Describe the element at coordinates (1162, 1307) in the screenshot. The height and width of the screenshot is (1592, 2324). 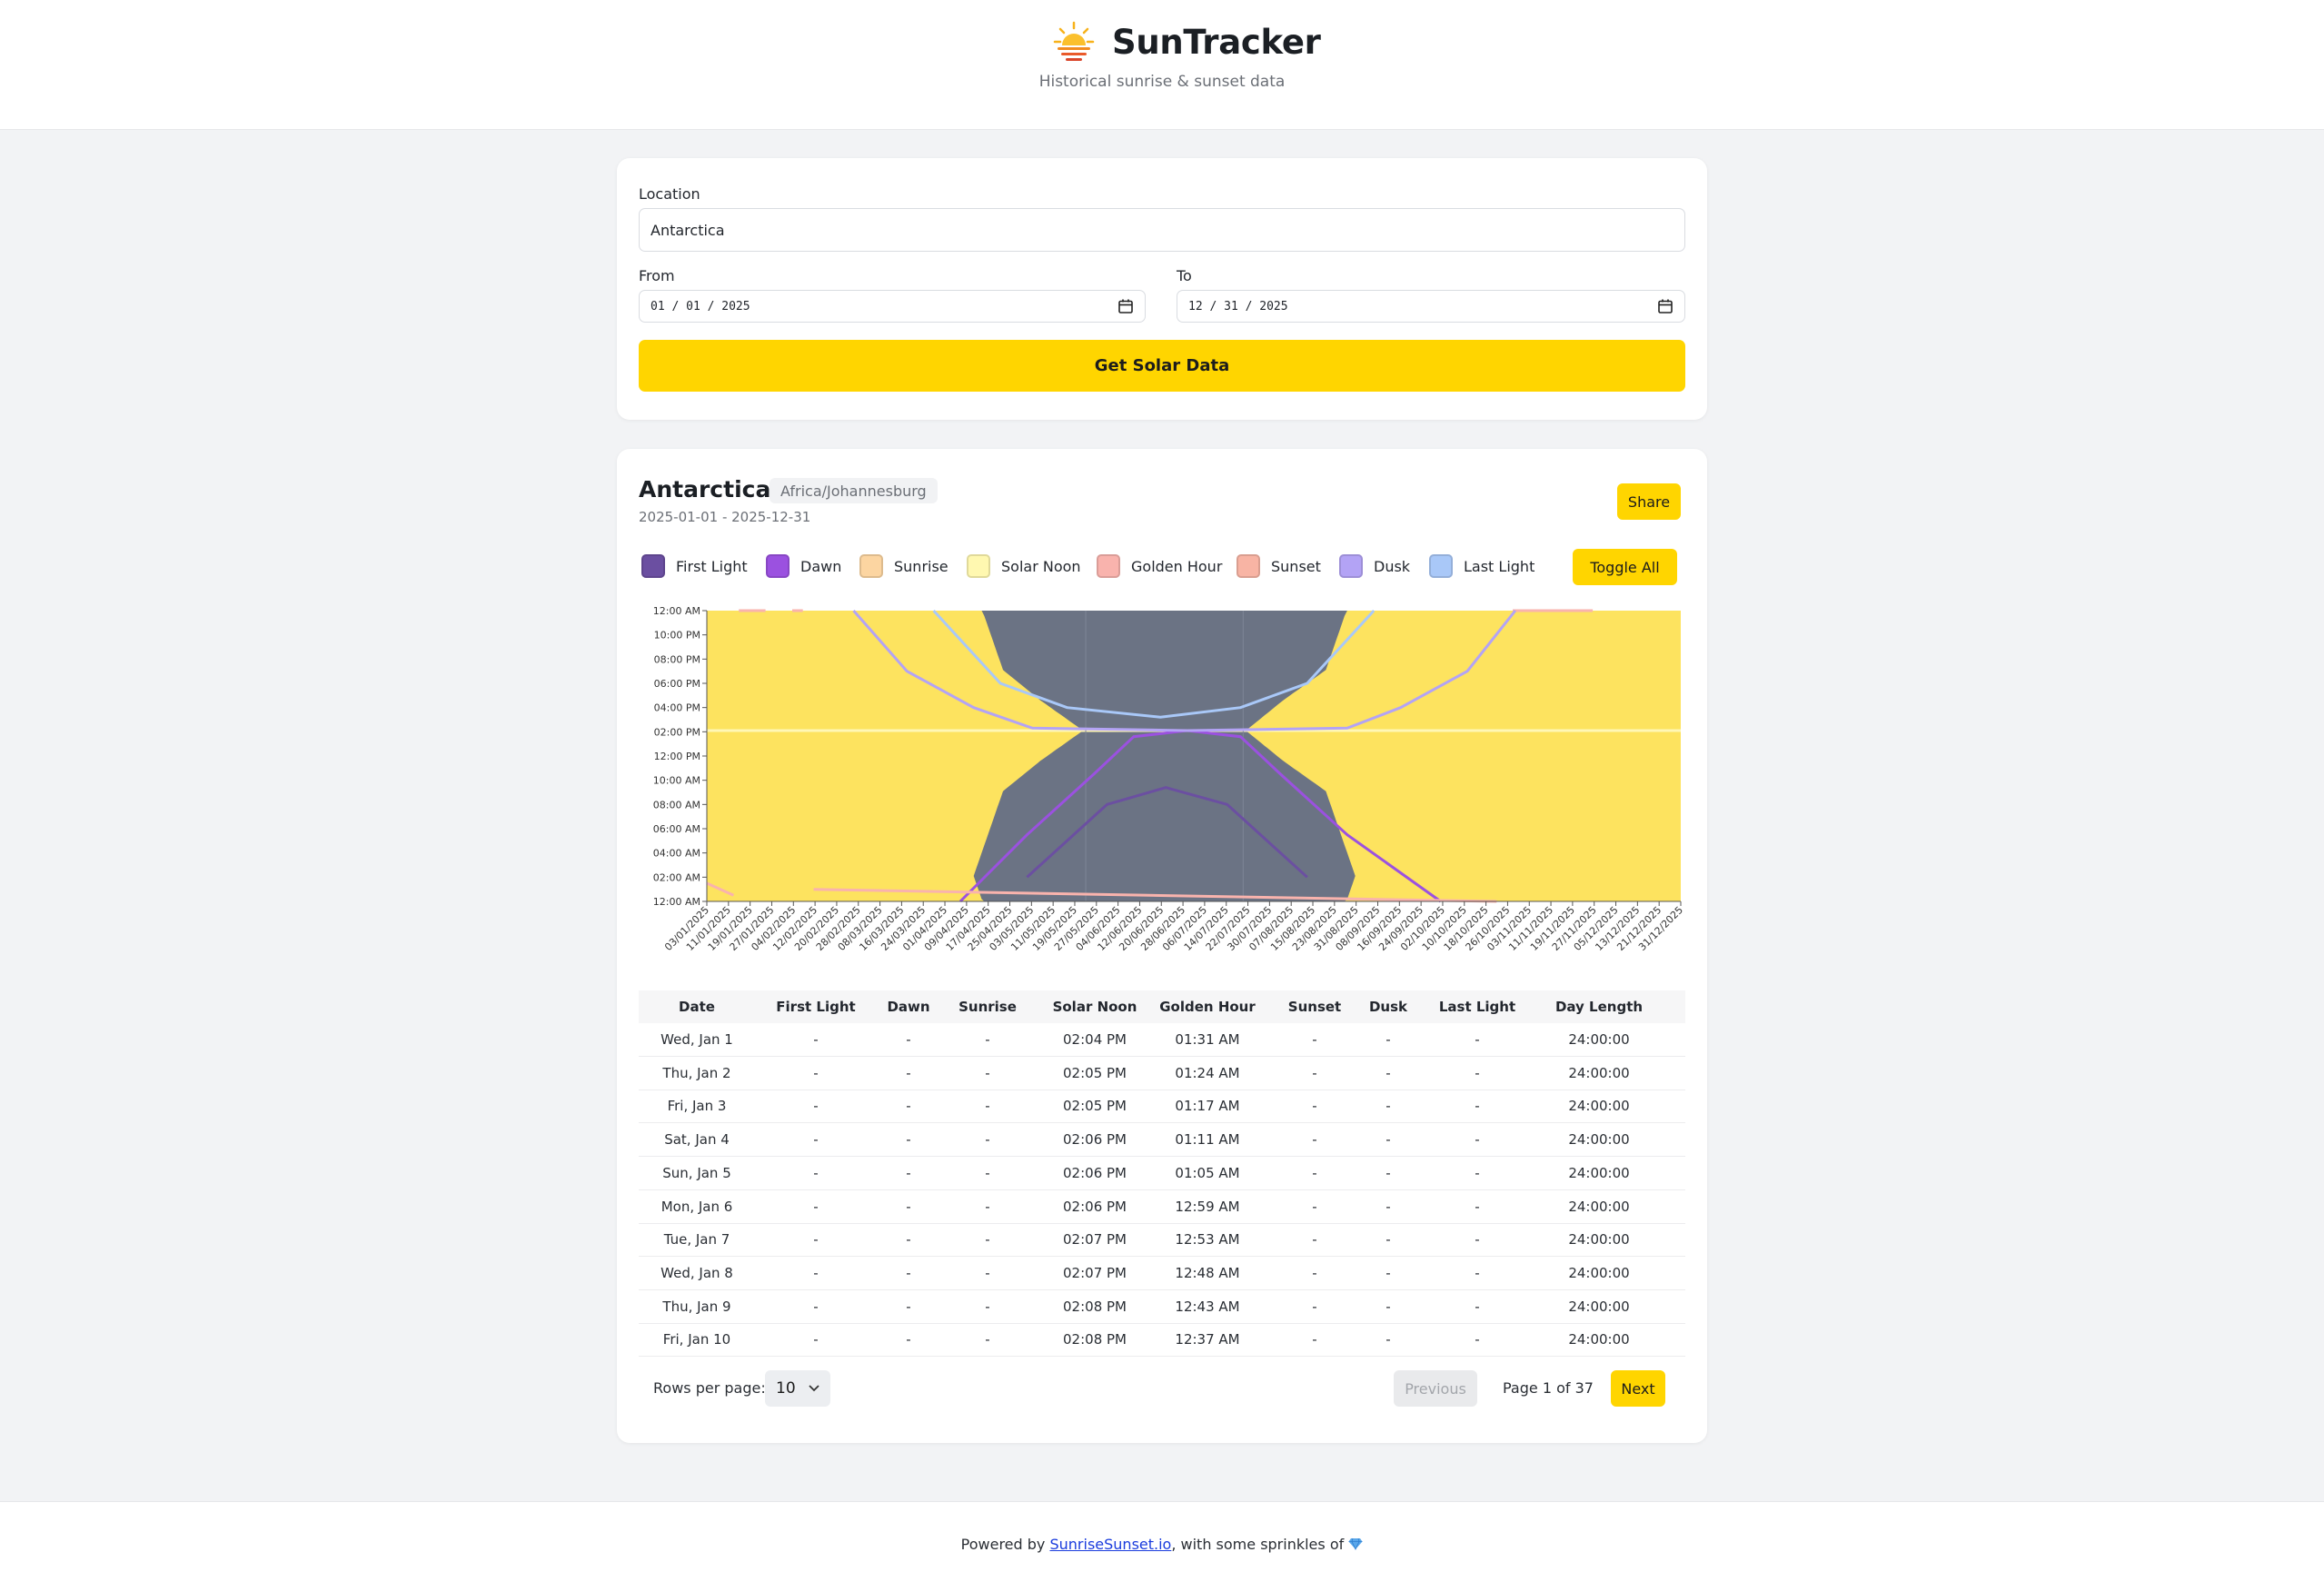
I see `table-row: Thu, Jan 9 - - - 02:08 PM 12:43 AM - - - 24:00:00` at that location.